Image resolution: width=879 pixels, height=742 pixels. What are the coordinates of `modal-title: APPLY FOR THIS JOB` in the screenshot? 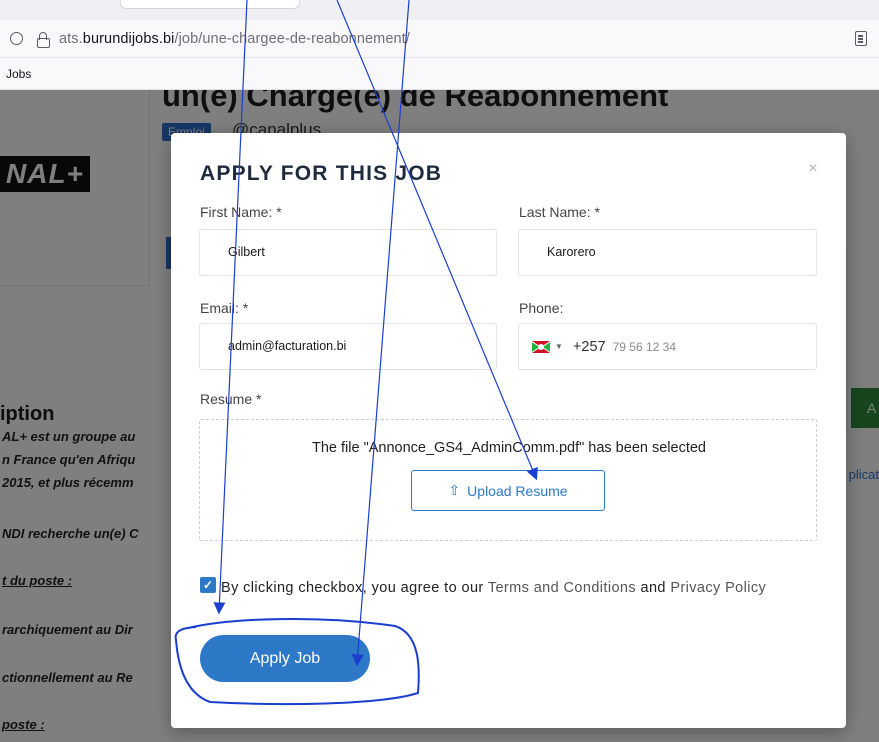 It's located at (321, 173).